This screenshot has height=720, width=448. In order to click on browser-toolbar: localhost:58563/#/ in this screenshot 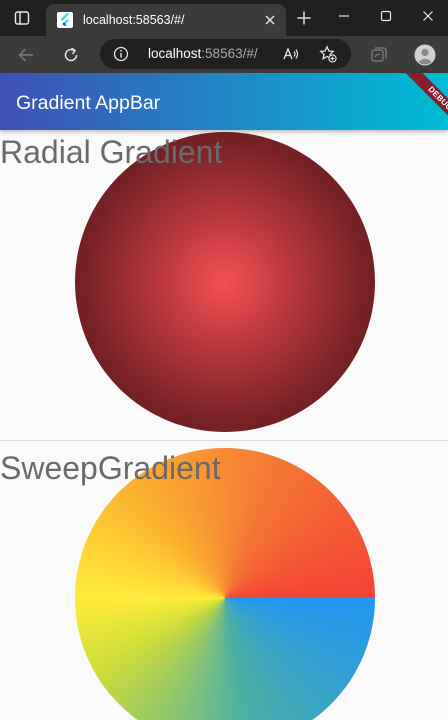, I will do `click(224, 54)`.